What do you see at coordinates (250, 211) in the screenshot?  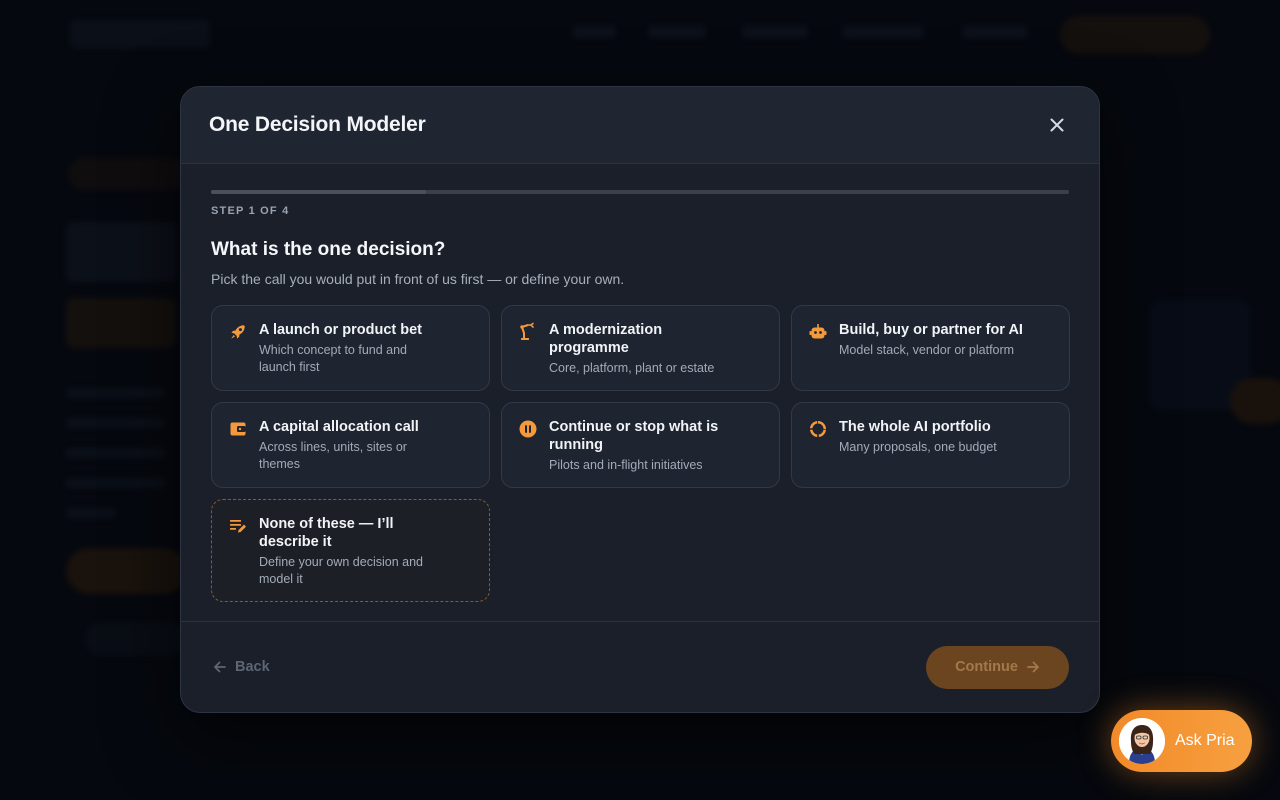 I see `step-indicator: STEP 1 OF 4` at bounding box center [250, 211].